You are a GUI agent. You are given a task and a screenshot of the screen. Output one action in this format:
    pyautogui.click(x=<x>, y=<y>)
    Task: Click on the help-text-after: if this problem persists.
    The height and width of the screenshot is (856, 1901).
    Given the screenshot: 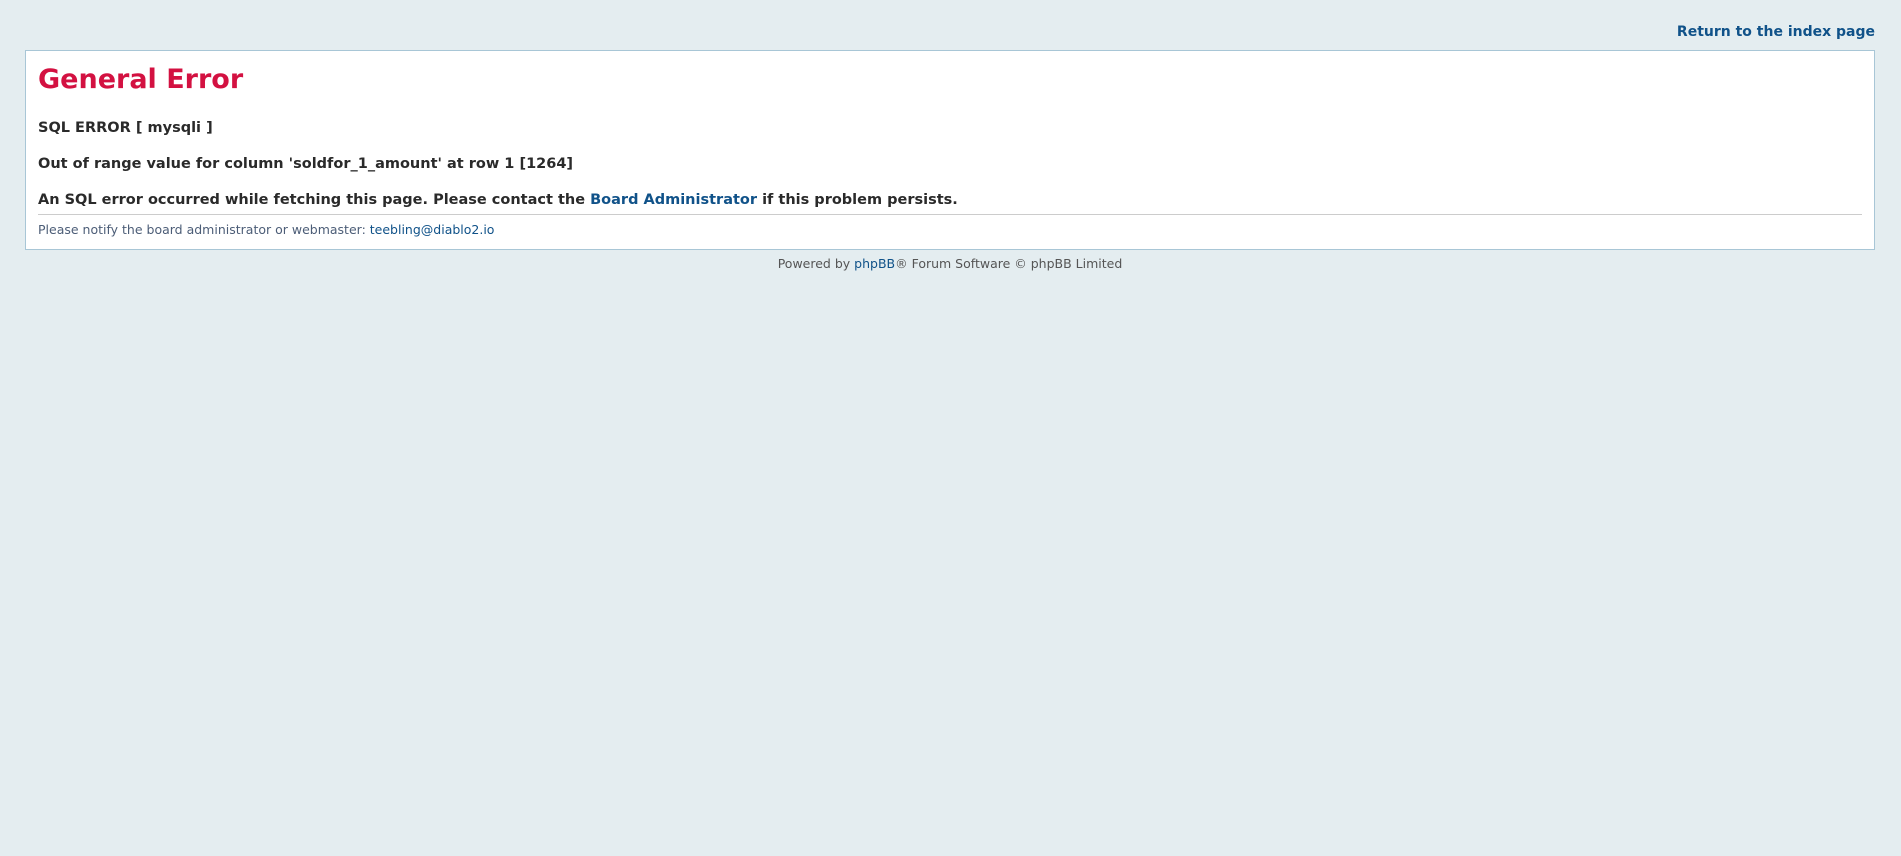 What is the action you would take?
    pyautogui.click(x=857, y=200)
    